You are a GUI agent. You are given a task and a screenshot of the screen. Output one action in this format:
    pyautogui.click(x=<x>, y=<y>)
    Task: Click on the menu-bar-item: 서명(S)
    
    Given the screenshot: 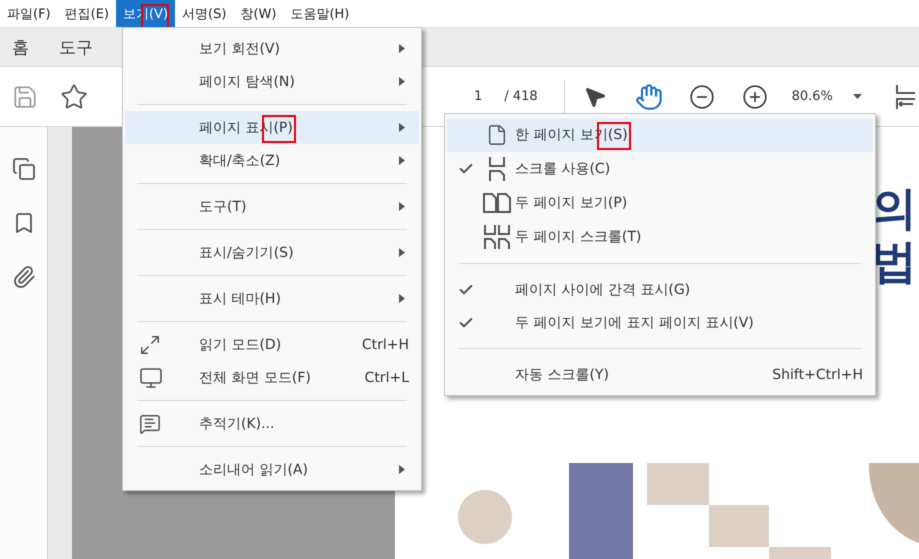 What is the action you would take?
    pyautogui.click(x=204, y=13)
    